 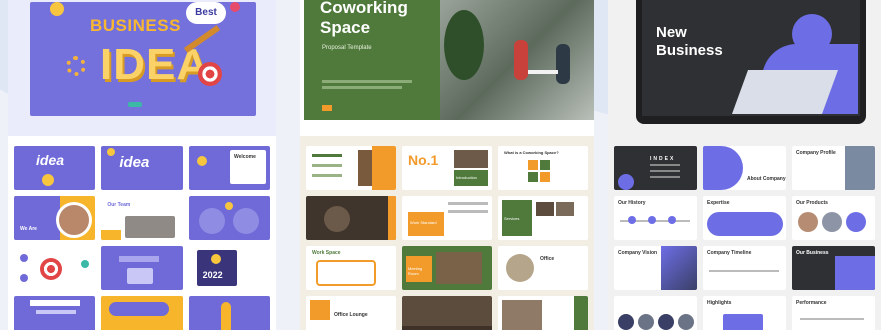 I want to click on thumb-label: Introduction, so click(x=466, y=177).